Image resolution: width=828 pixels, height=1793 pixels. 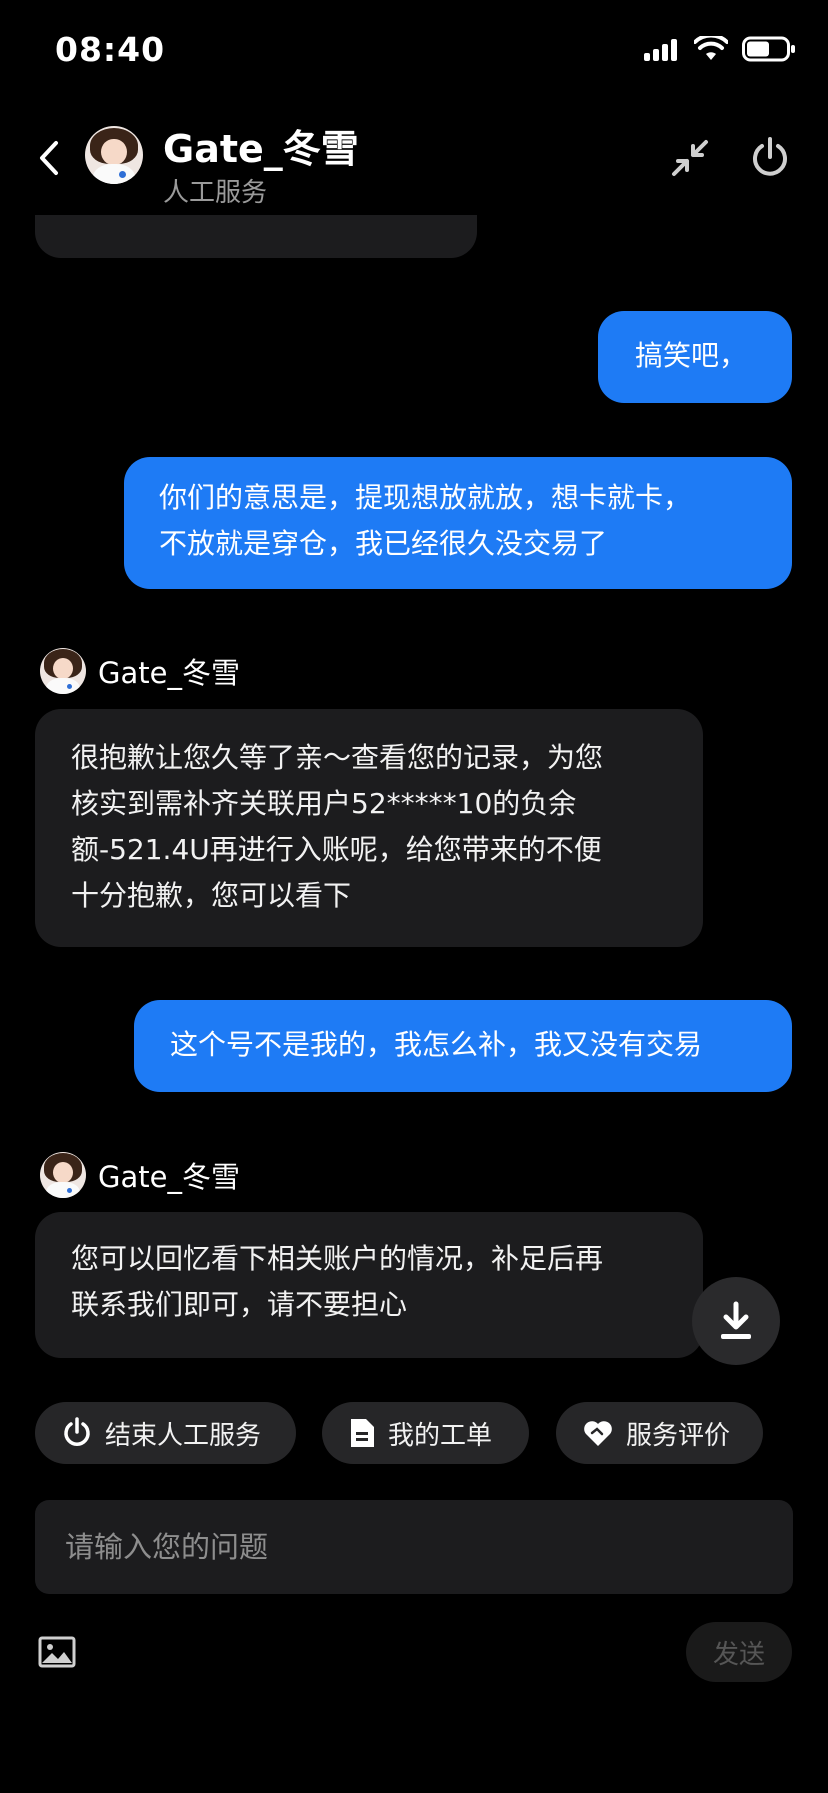 What do you see at coordinates (49, 158) in the screenshot?
I see `back-icon` at bounding box center [49, 158].